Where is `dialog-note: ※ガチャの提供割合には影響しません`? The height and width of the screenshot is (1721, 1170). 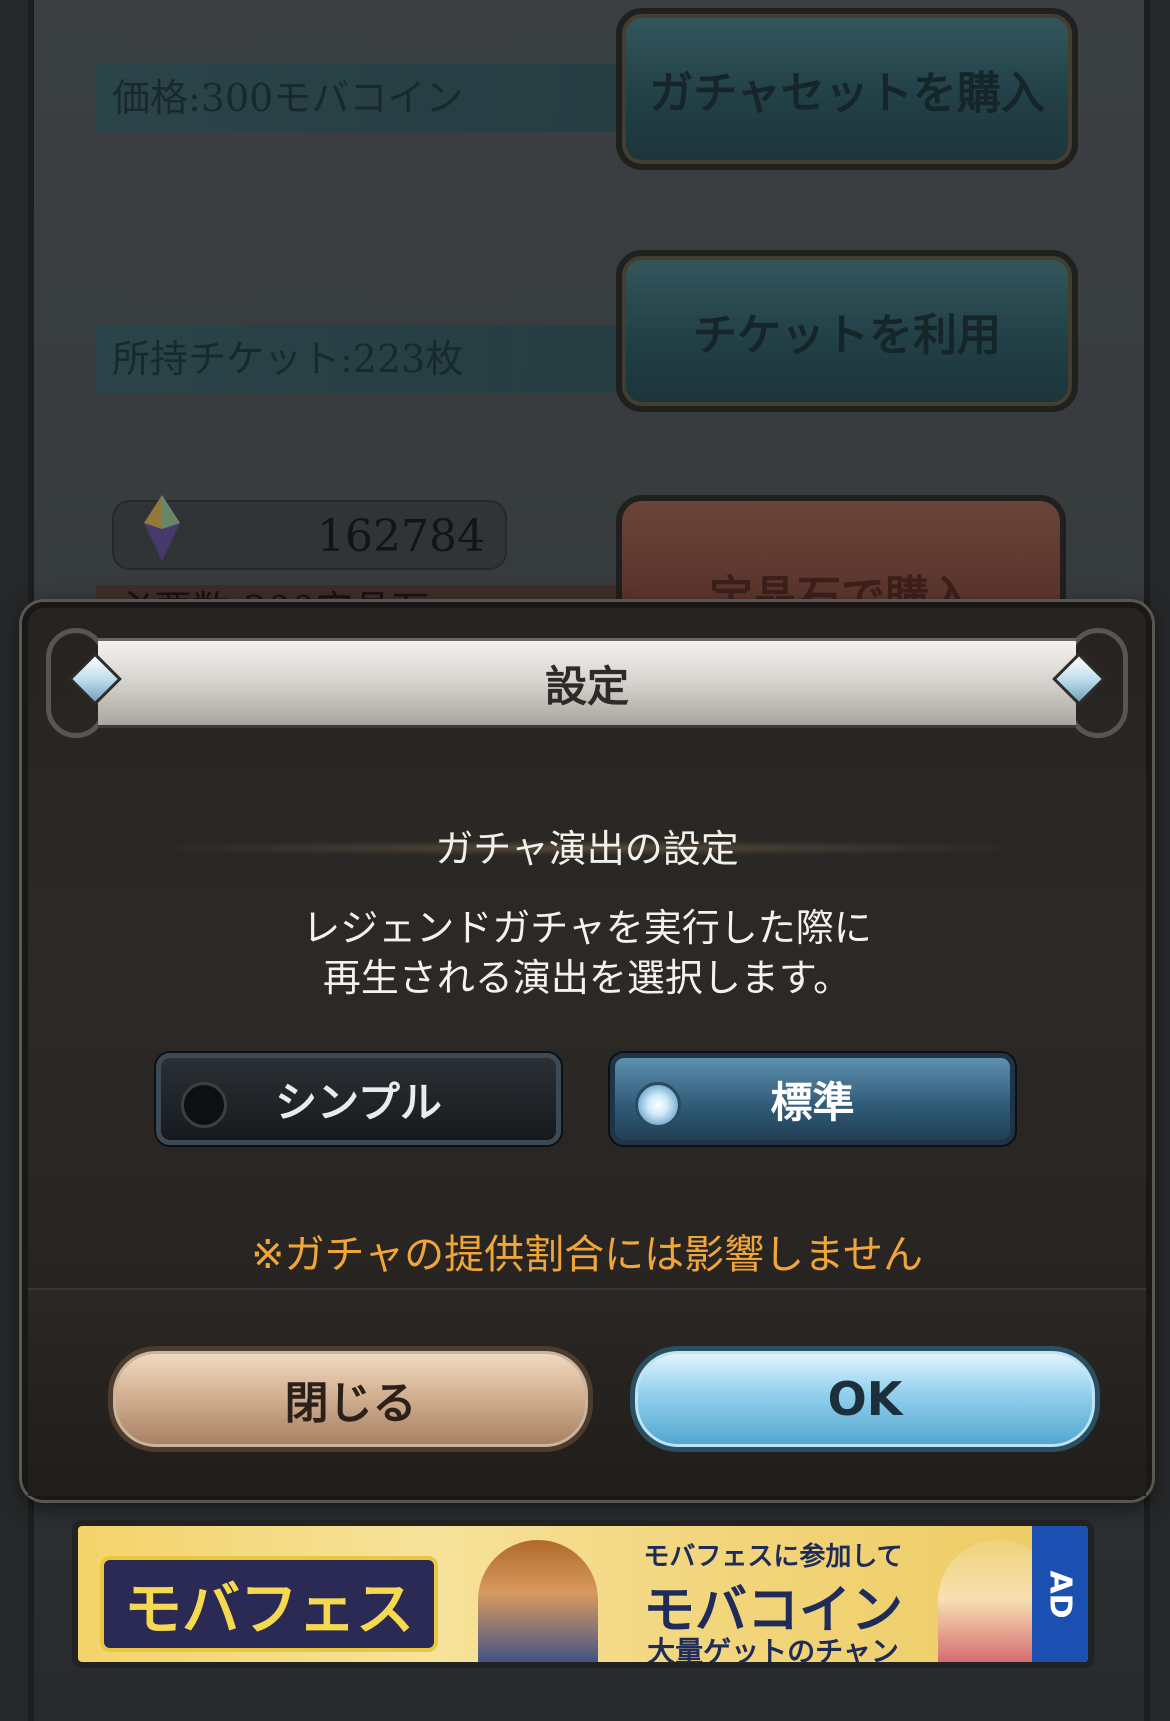 dialog-note: ※ガチャの提供割合には影響しません is located at coordinates (587, 1255).